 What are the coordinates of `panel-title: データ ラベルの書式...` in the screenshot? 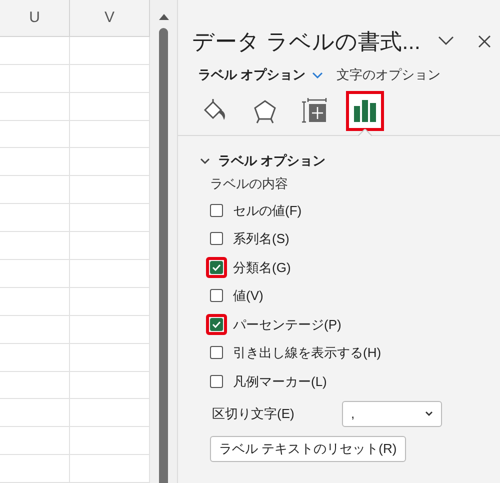 It's located at (306, 42).